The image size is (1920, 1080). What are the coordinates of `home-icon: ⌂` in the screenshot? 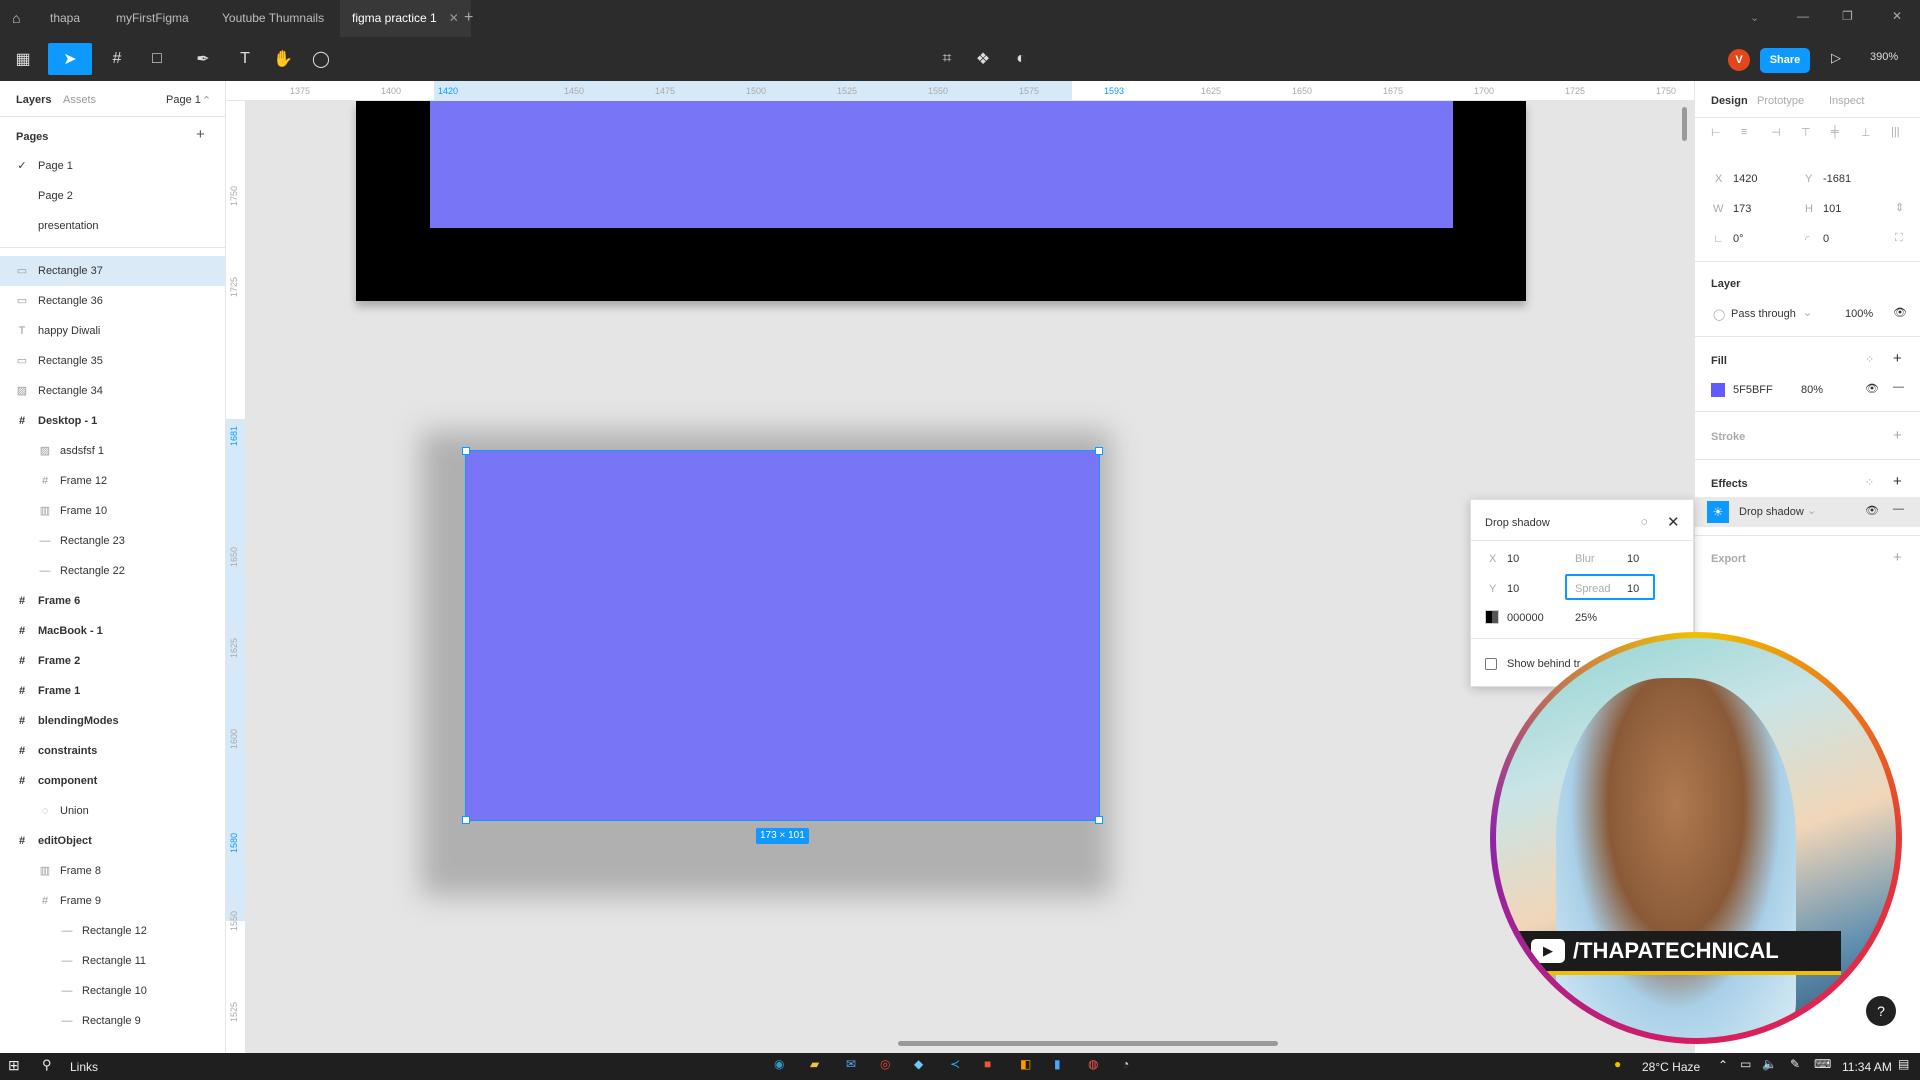 It's located at (16, 18).